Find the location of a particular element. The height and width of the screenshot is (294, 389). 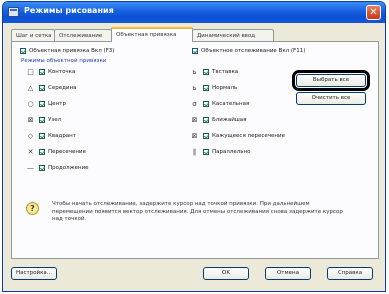

snap-mode-intersection: ✕ Пересечение is located at coordinates (56, 153).